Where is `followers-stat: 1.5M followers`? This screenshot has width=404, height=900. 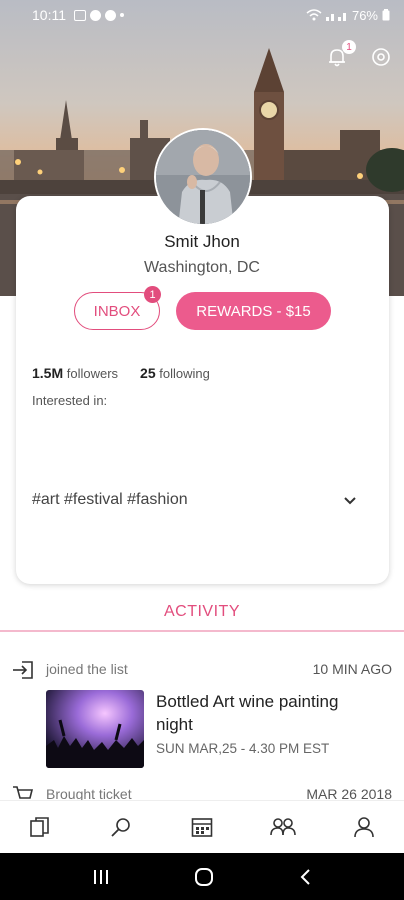 followers-stat: 1.5M followers is located at coordinates (75, 373).